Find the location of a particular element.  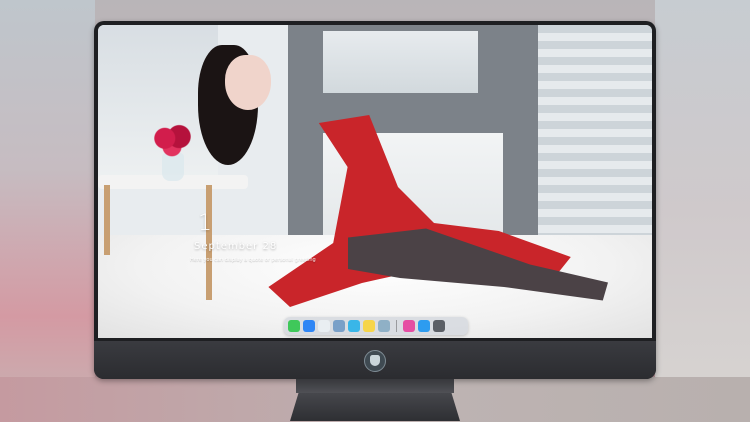

wallpaper-figure-face is located at coordinates (248, 82).